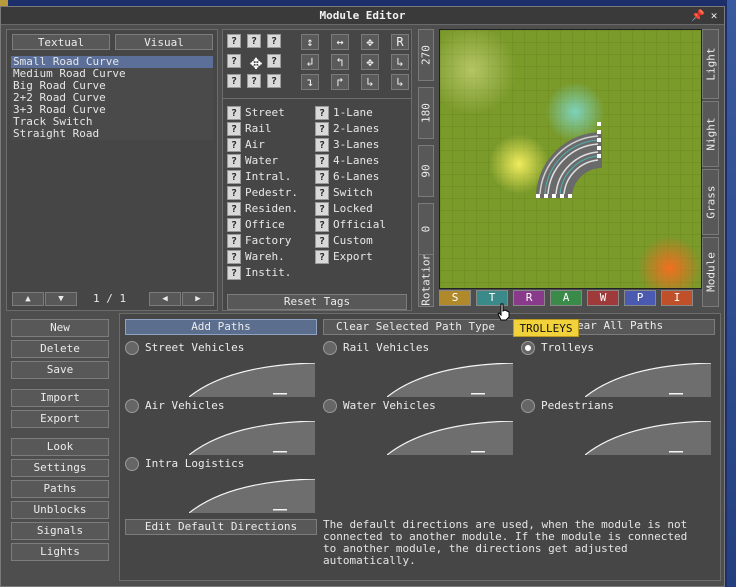 The height and width of the screenshot is (587, 736). I want to click on path-type-label: Trolleys, so click(567, 347).